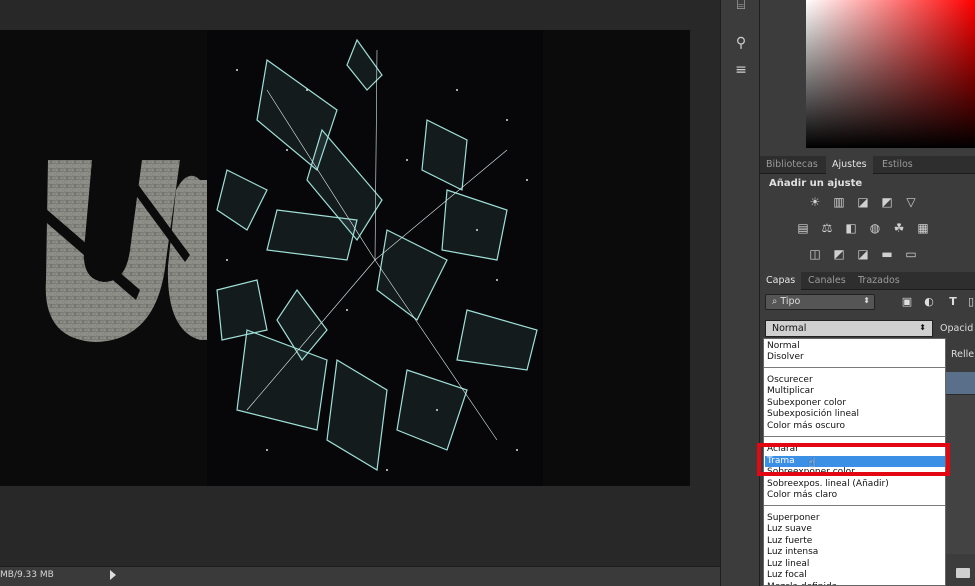  I want to click on character-icon: ≡, so click(741, 70).